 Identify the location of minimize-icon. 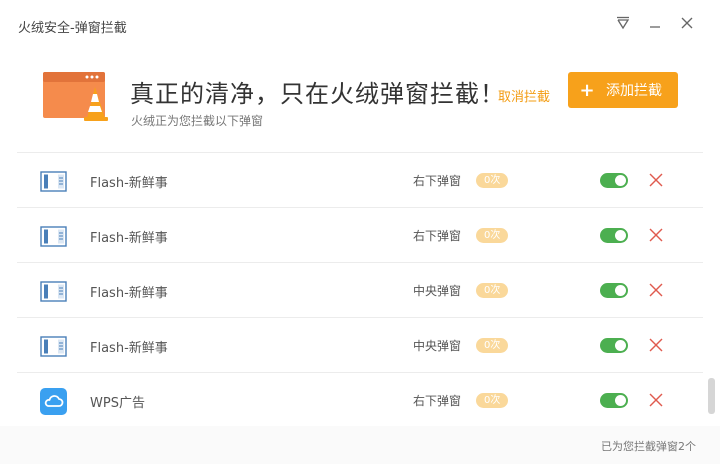
(655, 23).